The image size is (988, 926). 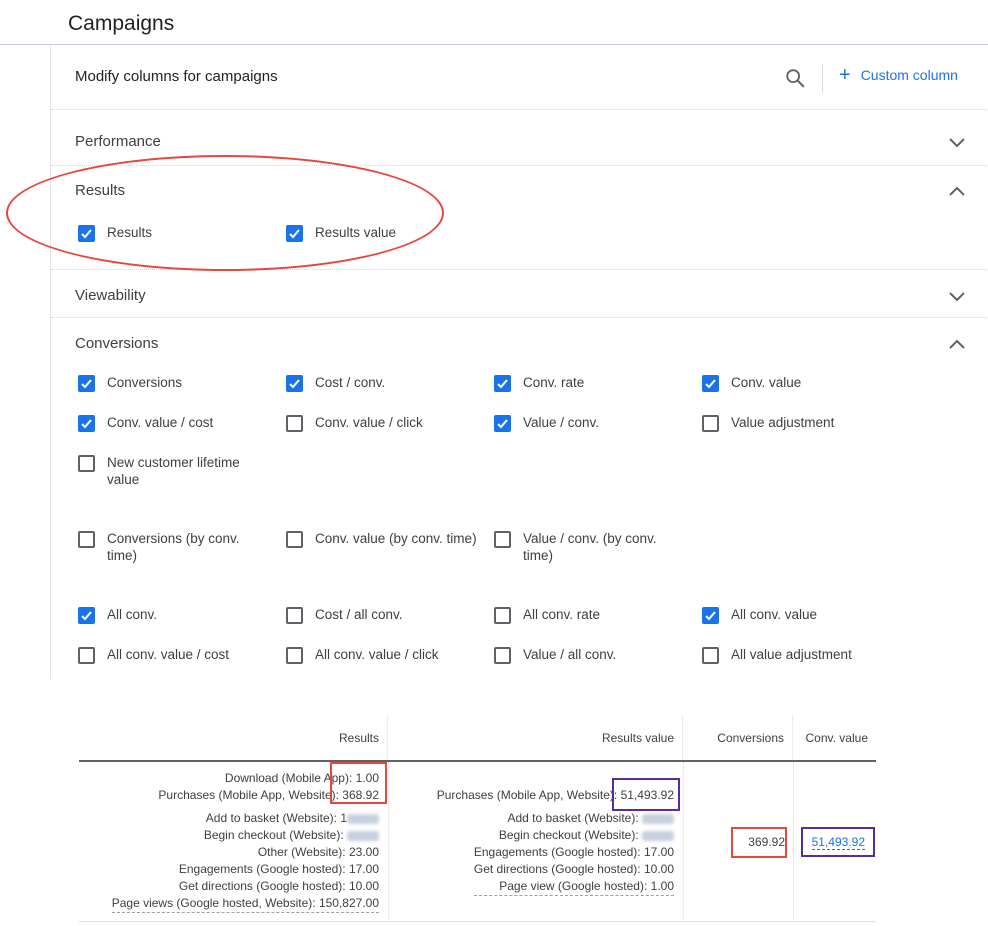 I want to click on option-label: Value adjustment, so click(x=783, y=422).